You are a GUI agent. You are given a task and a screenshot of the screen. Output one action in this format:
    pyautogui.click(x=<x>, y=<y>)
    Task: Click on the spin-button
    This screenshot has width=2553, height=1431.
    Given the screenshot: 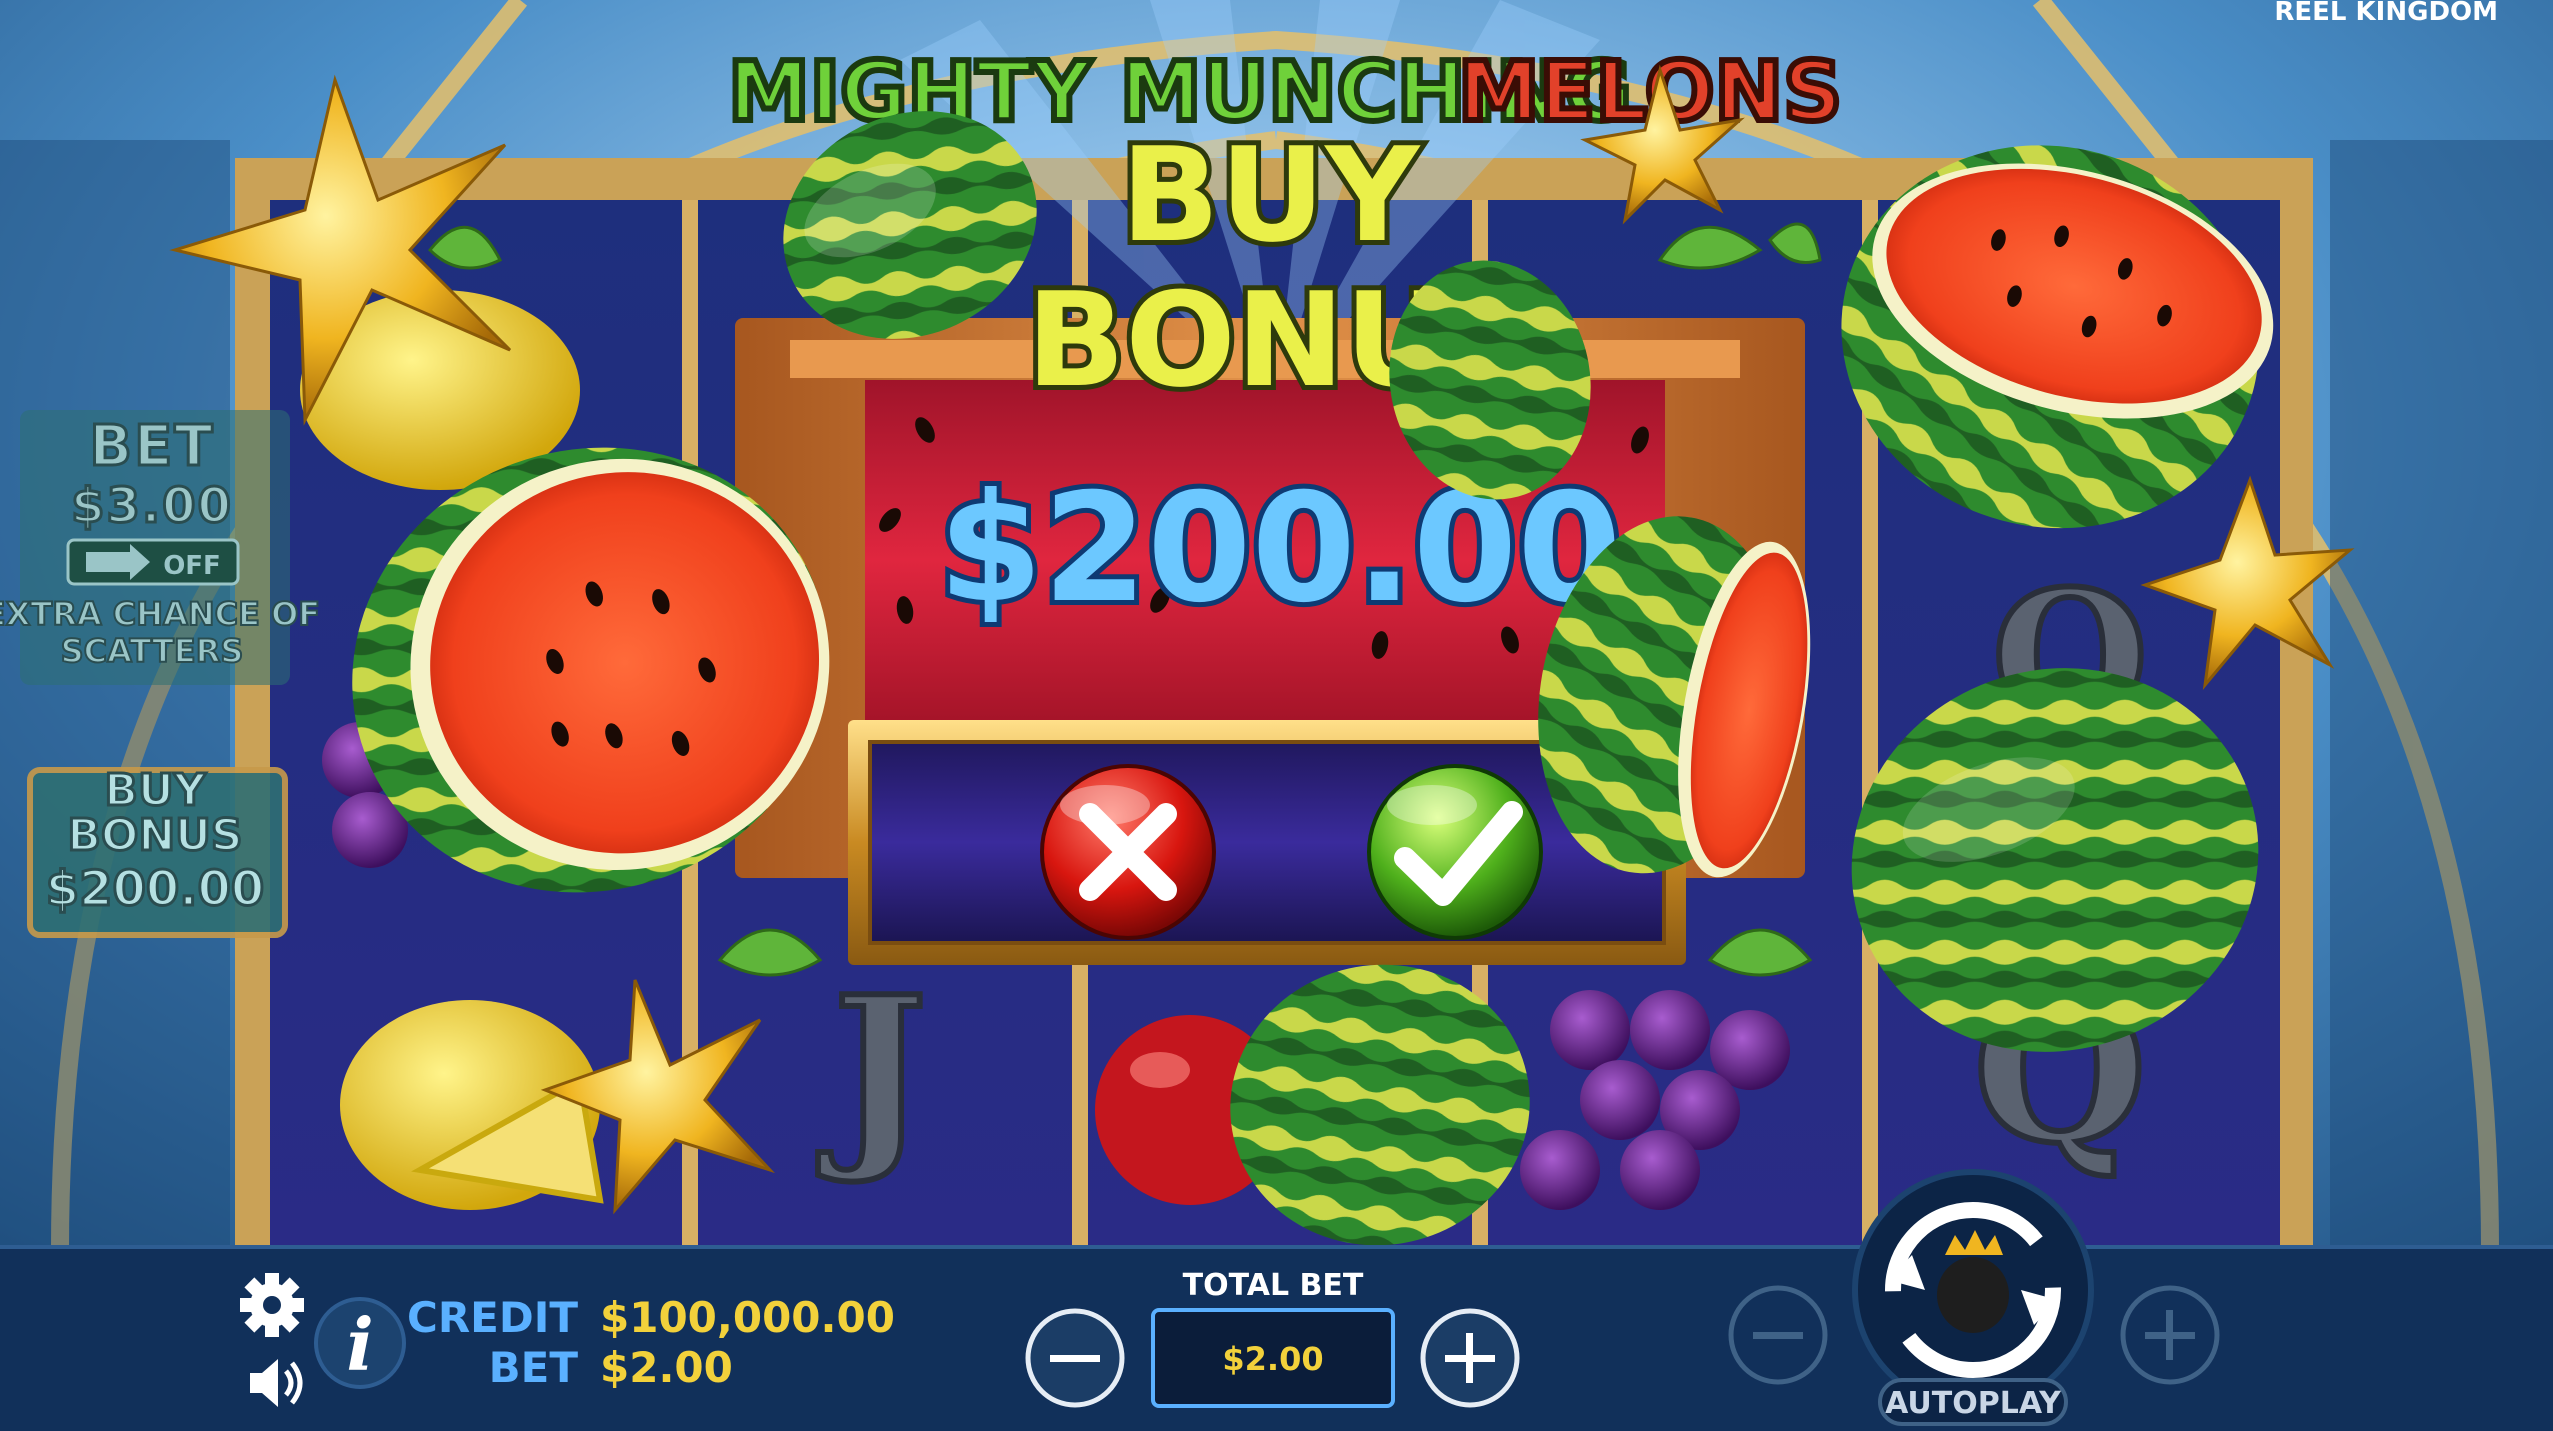 What is the action you would take?
    pyautogui.click(x=1973, y=1290)
    